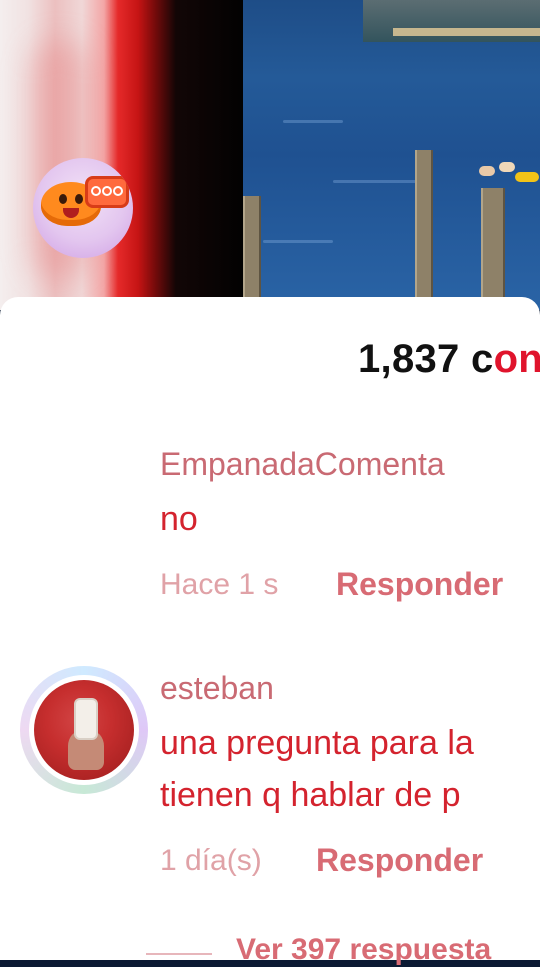  Describe the element at coordinates (211, 860) in the screenshot. I see `comment-timestamp: 1 día(s)` at that location.